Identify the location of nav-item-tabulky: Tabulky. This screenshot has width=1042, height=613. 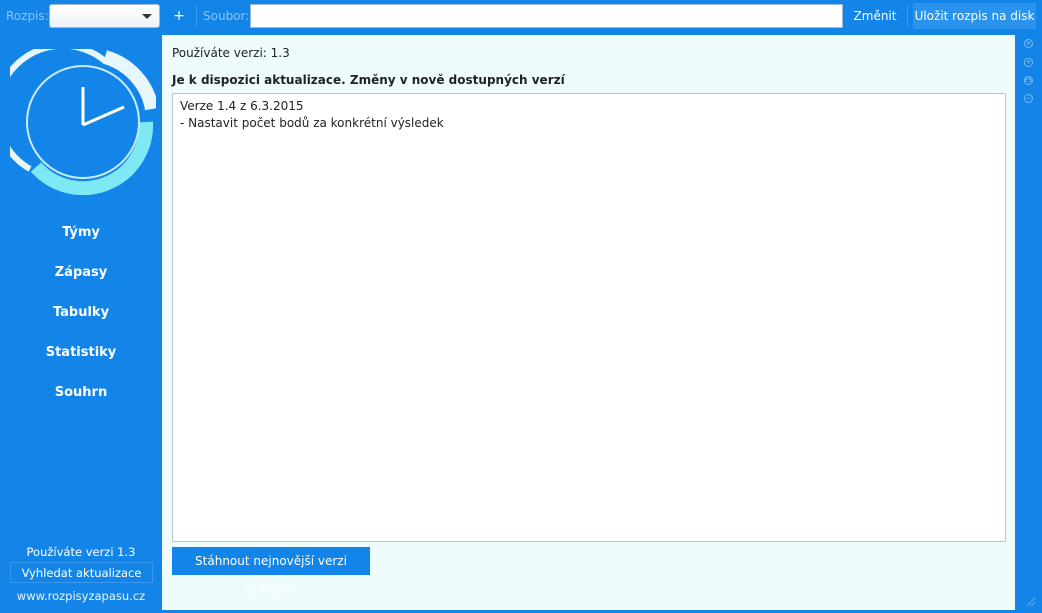
(81, 312).